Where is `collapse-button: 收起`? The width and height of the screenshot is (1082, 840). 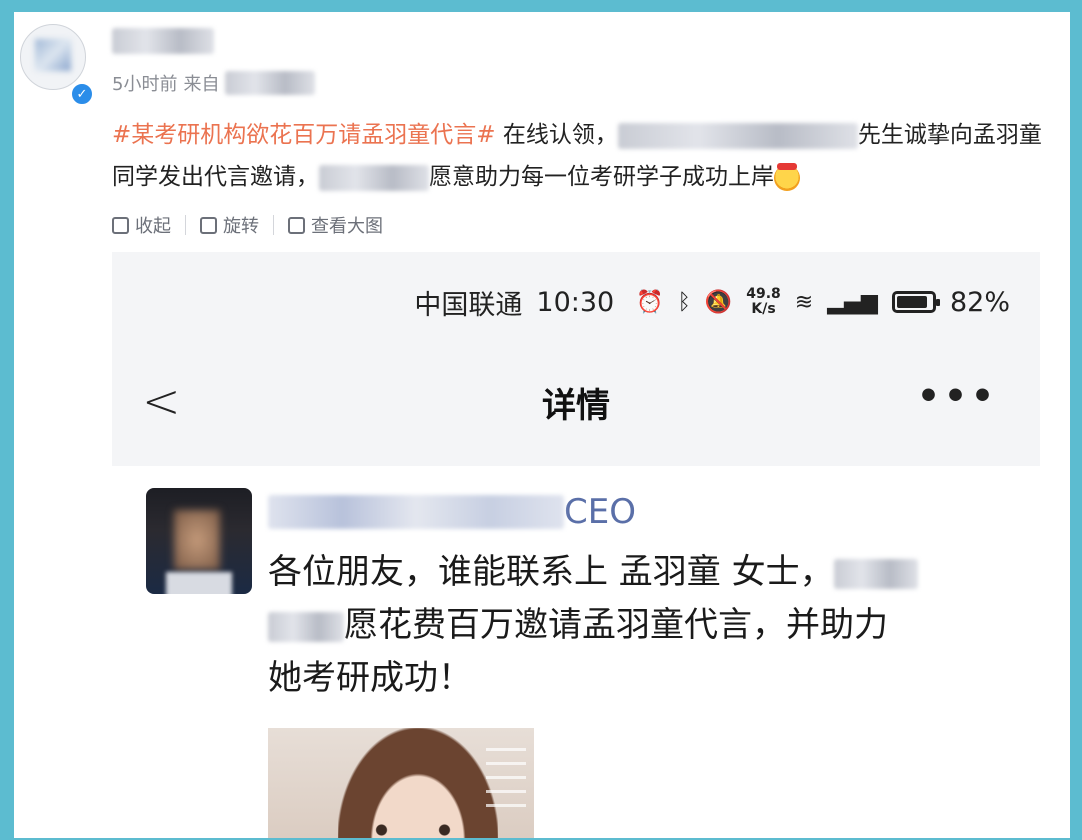 collapse-button: 收起 is located at coordinates (148, 225).